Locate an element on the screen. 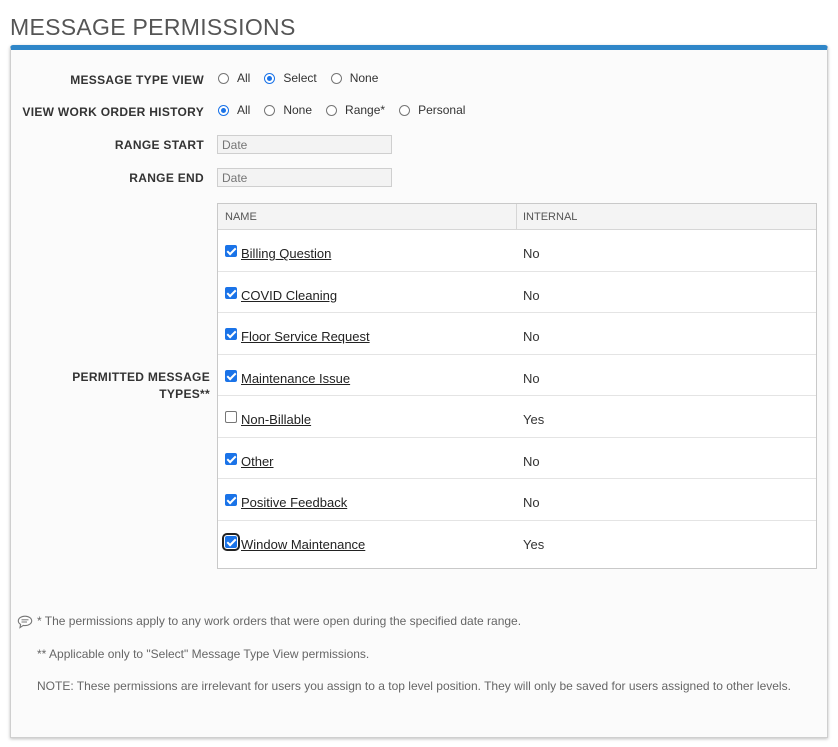 The height and width of the screenshot is (747, 838). history-range-radio is located at coordinates (332, 110).